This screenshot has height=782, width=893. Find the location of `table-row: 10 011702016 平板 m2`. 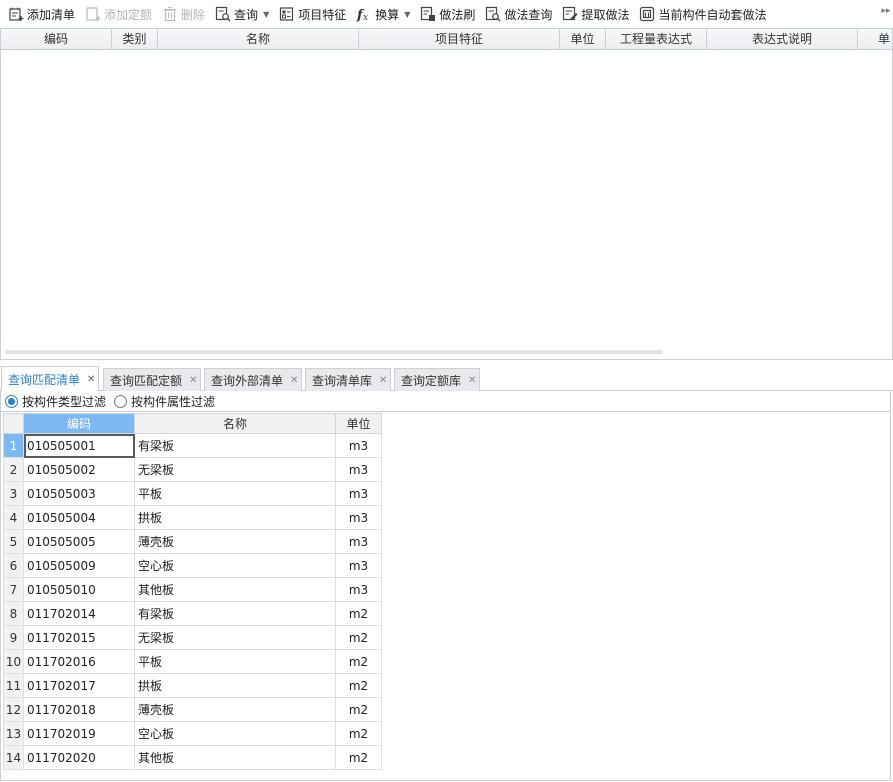

table-row: 10 011702016 平板 m2 is located at coordinates (192, 661).